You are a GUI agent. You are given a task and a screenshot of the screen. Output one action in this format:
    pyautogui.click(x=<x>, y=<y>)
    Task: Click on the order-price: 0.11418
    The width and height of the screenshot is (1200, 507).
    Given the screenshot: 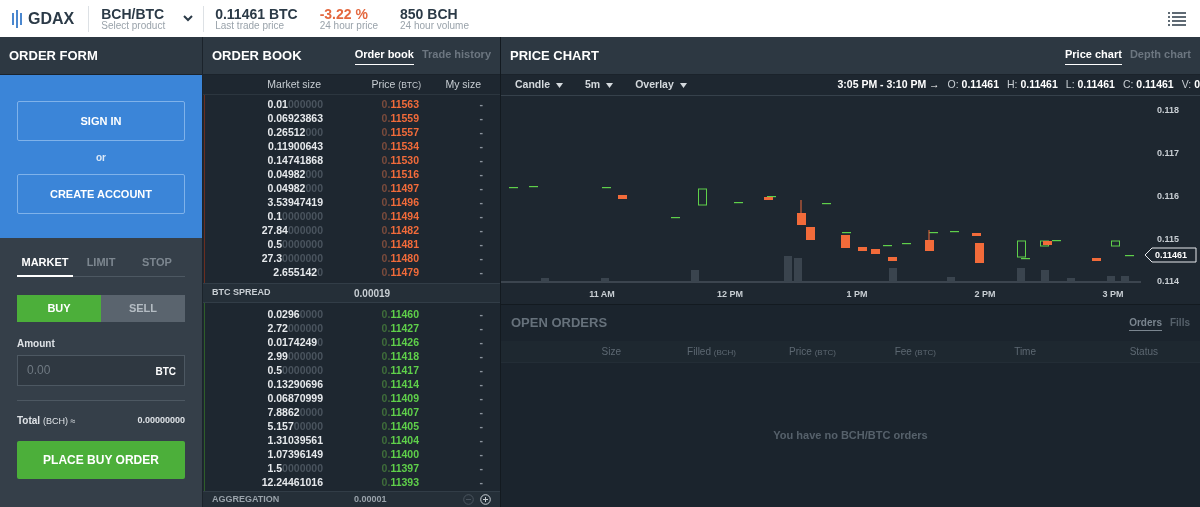 What is the action you would take?
    pyautogui.click(x=400, y=356)
    